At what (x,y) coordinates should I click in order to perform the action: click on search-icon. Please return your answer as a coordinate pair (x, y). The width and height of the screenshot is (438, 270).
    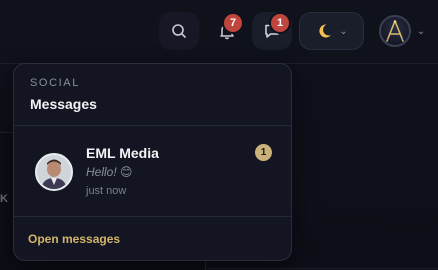
    Looking at the image, I should click on (179, 31).